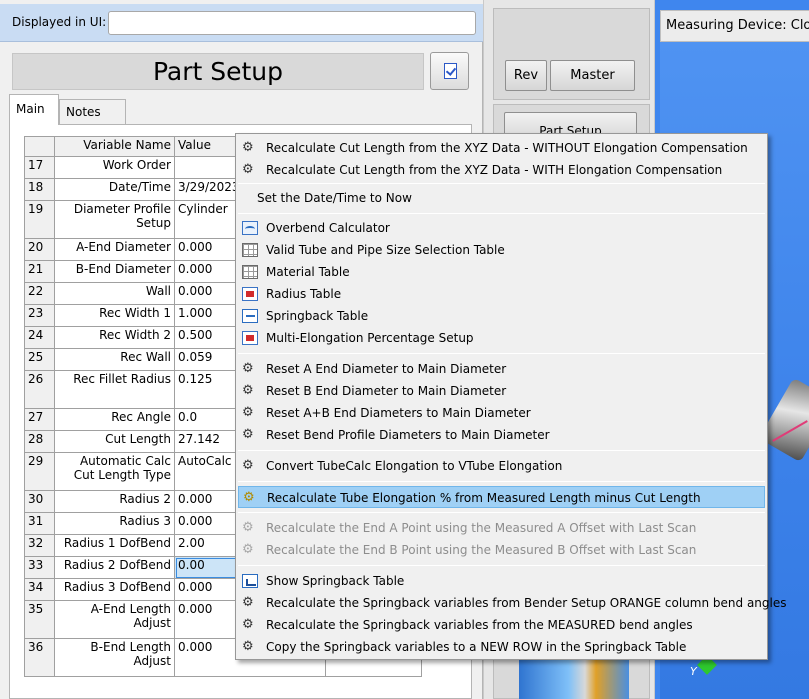  Describe the element at coordinates (39, 293) in the screenshot. I see `row-number: 22` at that location.